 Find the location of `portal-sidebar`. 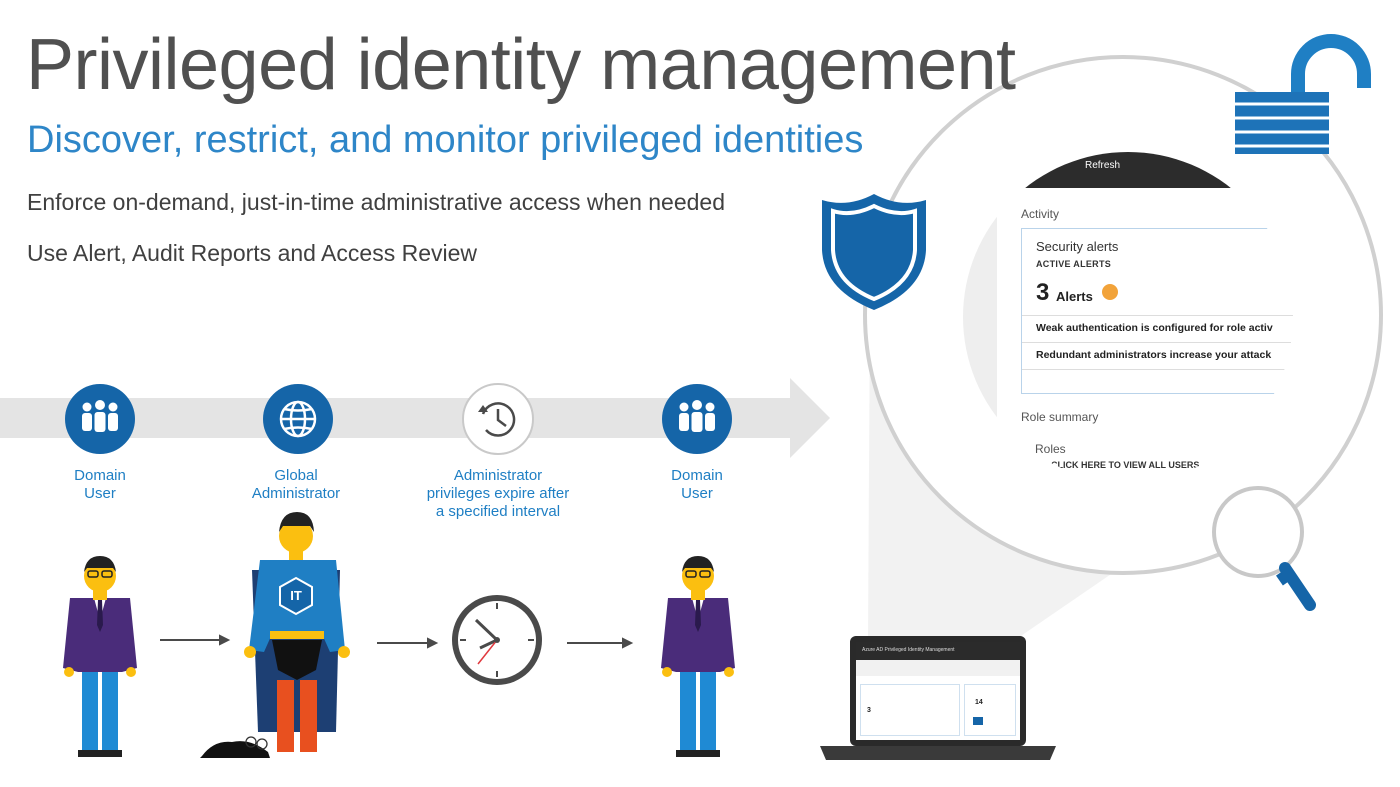

portal-sidebar is located at coordinates (980, 335).